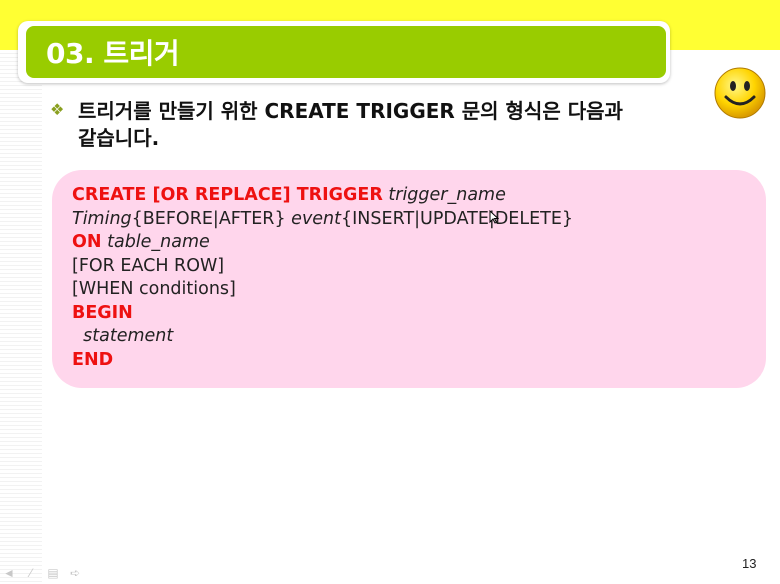 The image size is (780, 584). I want to click on slide-title: 03. 트리거, so click(113, 53).